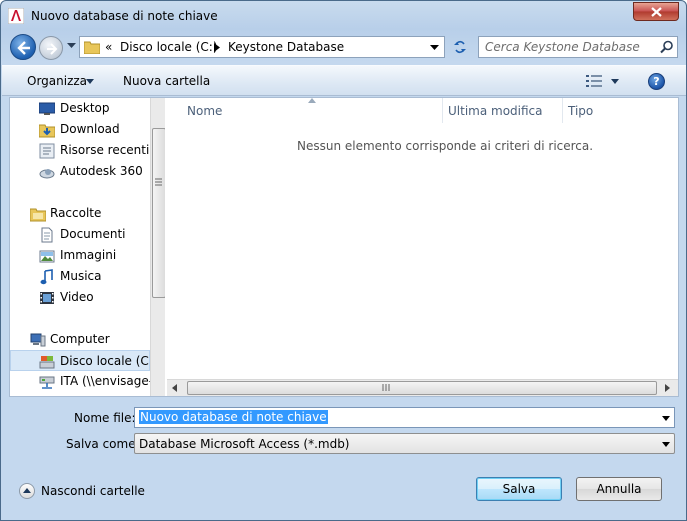  What do you see at coordinates (71, 46) in the screenshot?
I see `recent-locations-dropdown-icon` at bounding box center [71, 46].